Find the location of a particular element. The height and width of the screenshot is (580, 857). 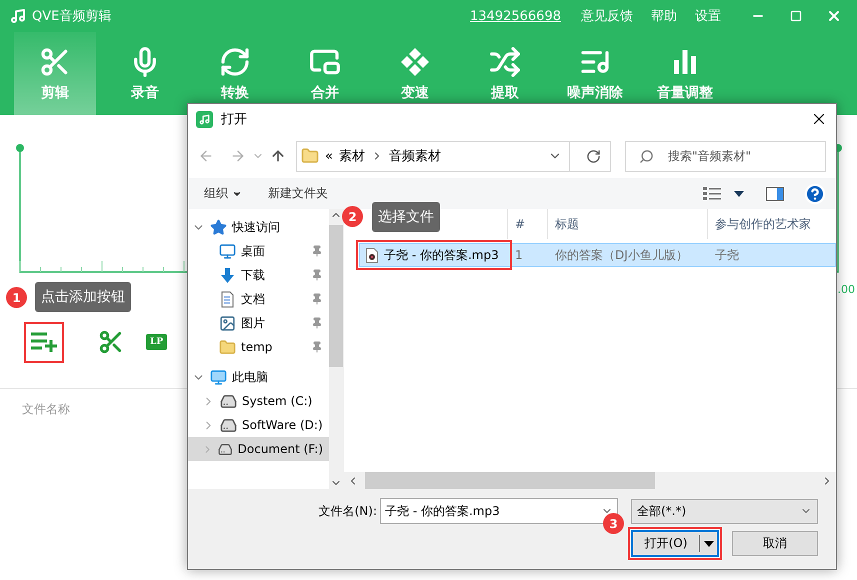

cancel-button: 取消 is located at coordinates (775, 543).